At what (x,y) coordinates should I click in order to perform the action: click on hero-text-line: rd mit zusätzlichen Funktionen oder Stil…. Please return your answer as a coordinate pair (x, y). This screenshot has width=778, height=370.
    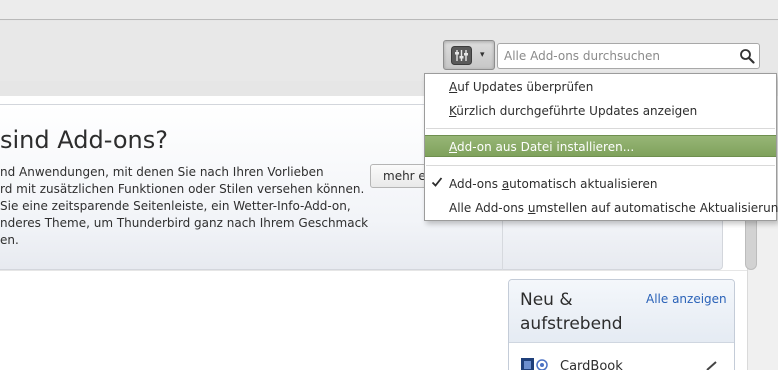
    Looking at the image, I should click on (182, 189).